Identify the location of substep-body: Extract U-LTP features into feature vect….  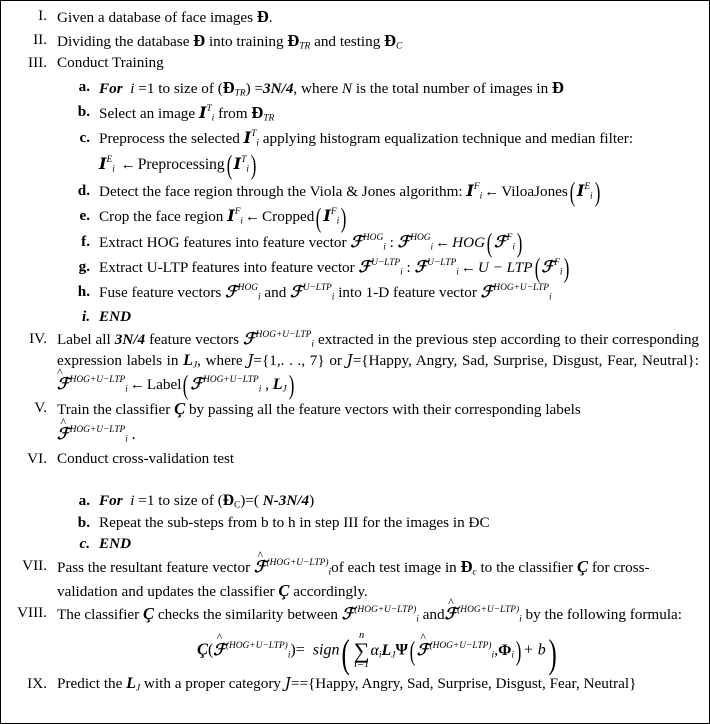
(334, 268).